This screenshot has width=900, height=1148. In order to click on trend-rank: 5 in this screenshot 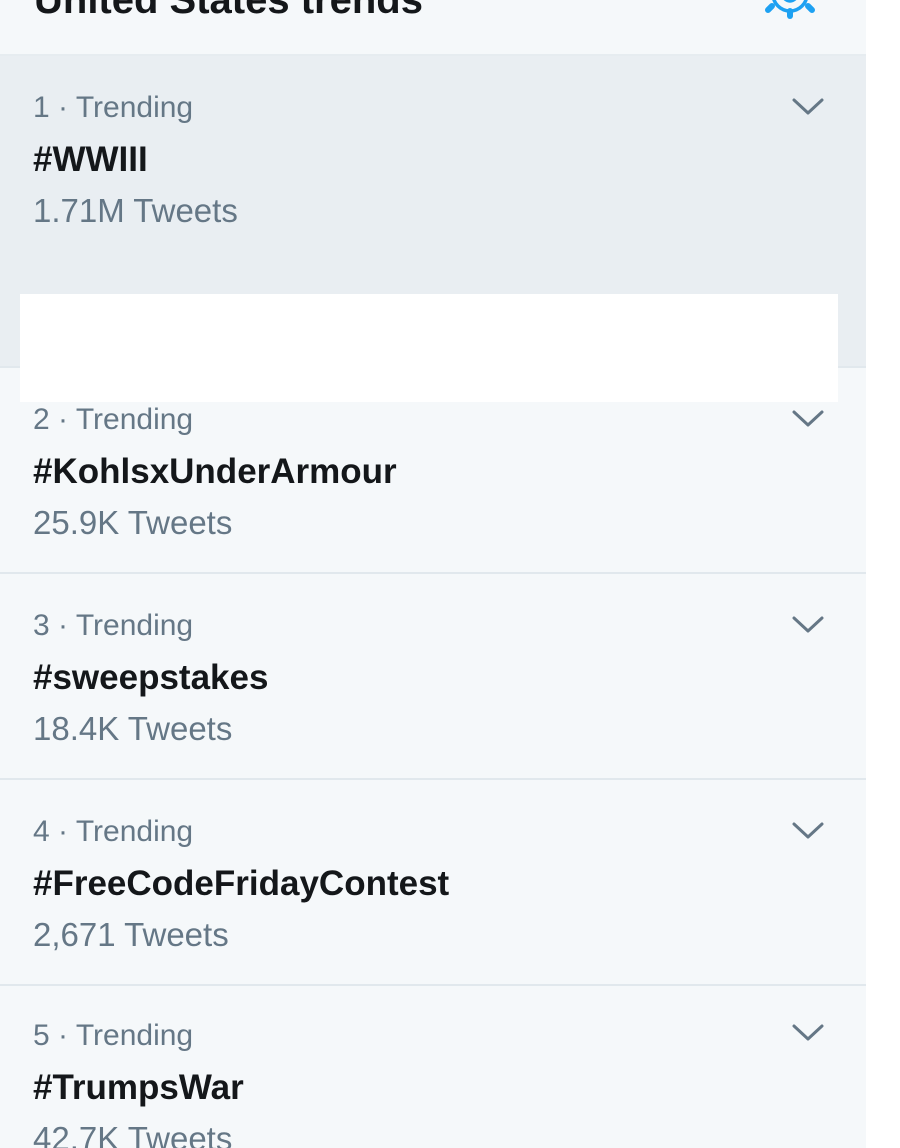, I will do `click(41, 1035)`.